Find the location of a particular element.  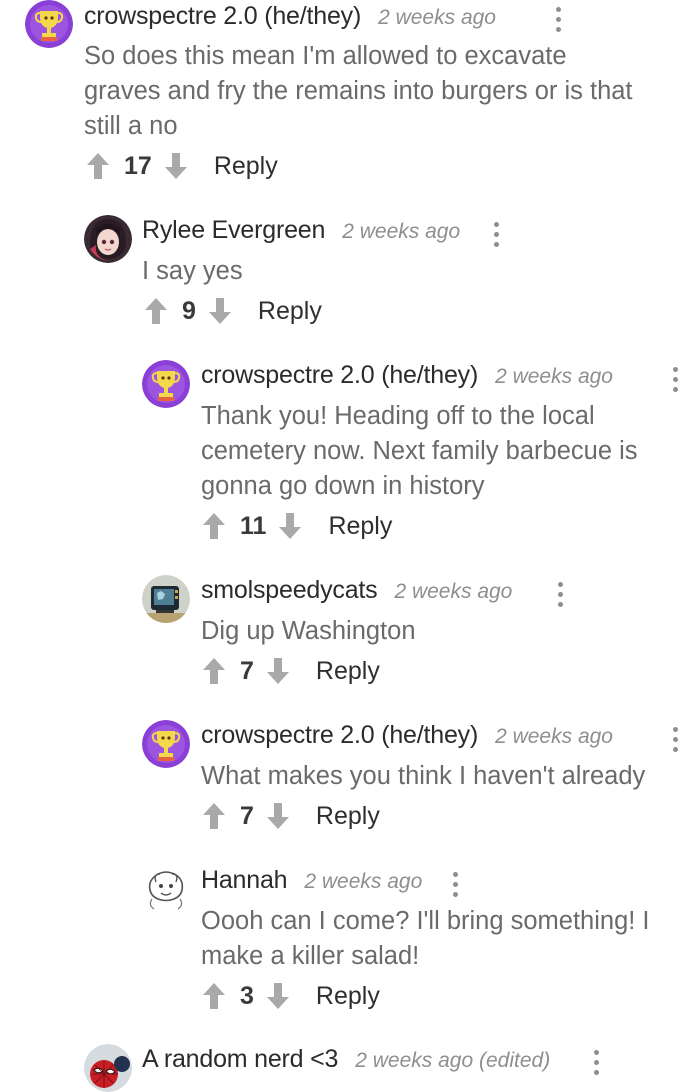

sketch-avatar-icon is located at coordinates (166, 889).